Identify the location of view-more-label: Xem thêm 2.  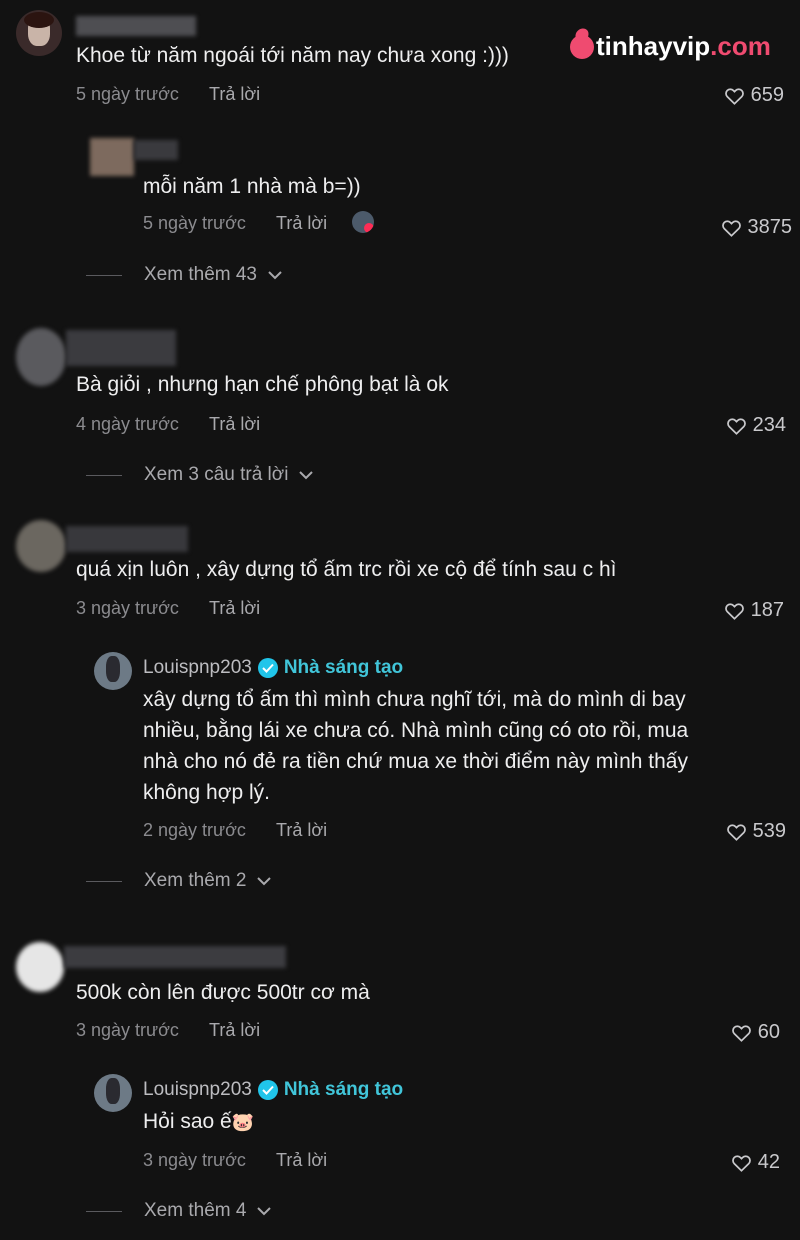
(195, 880).